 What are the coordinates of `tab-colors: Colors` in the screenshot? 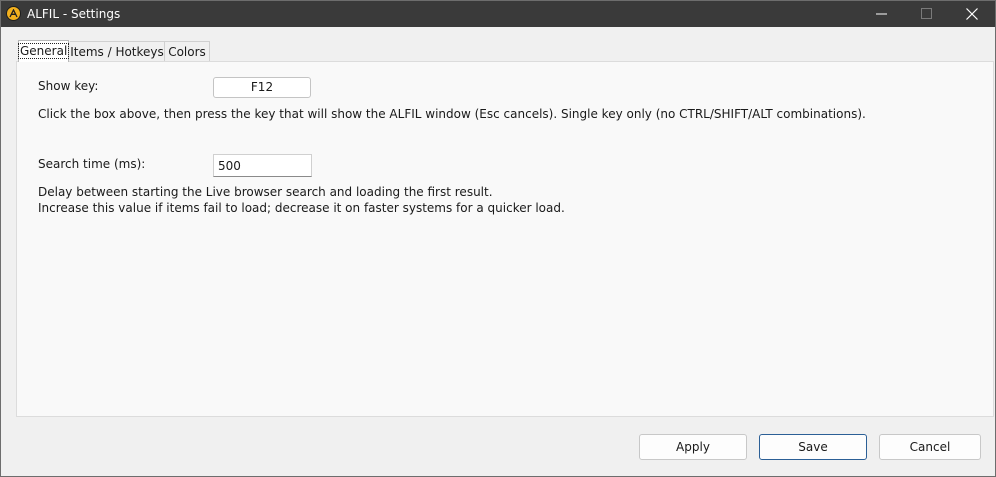 It's located at (187, 51).